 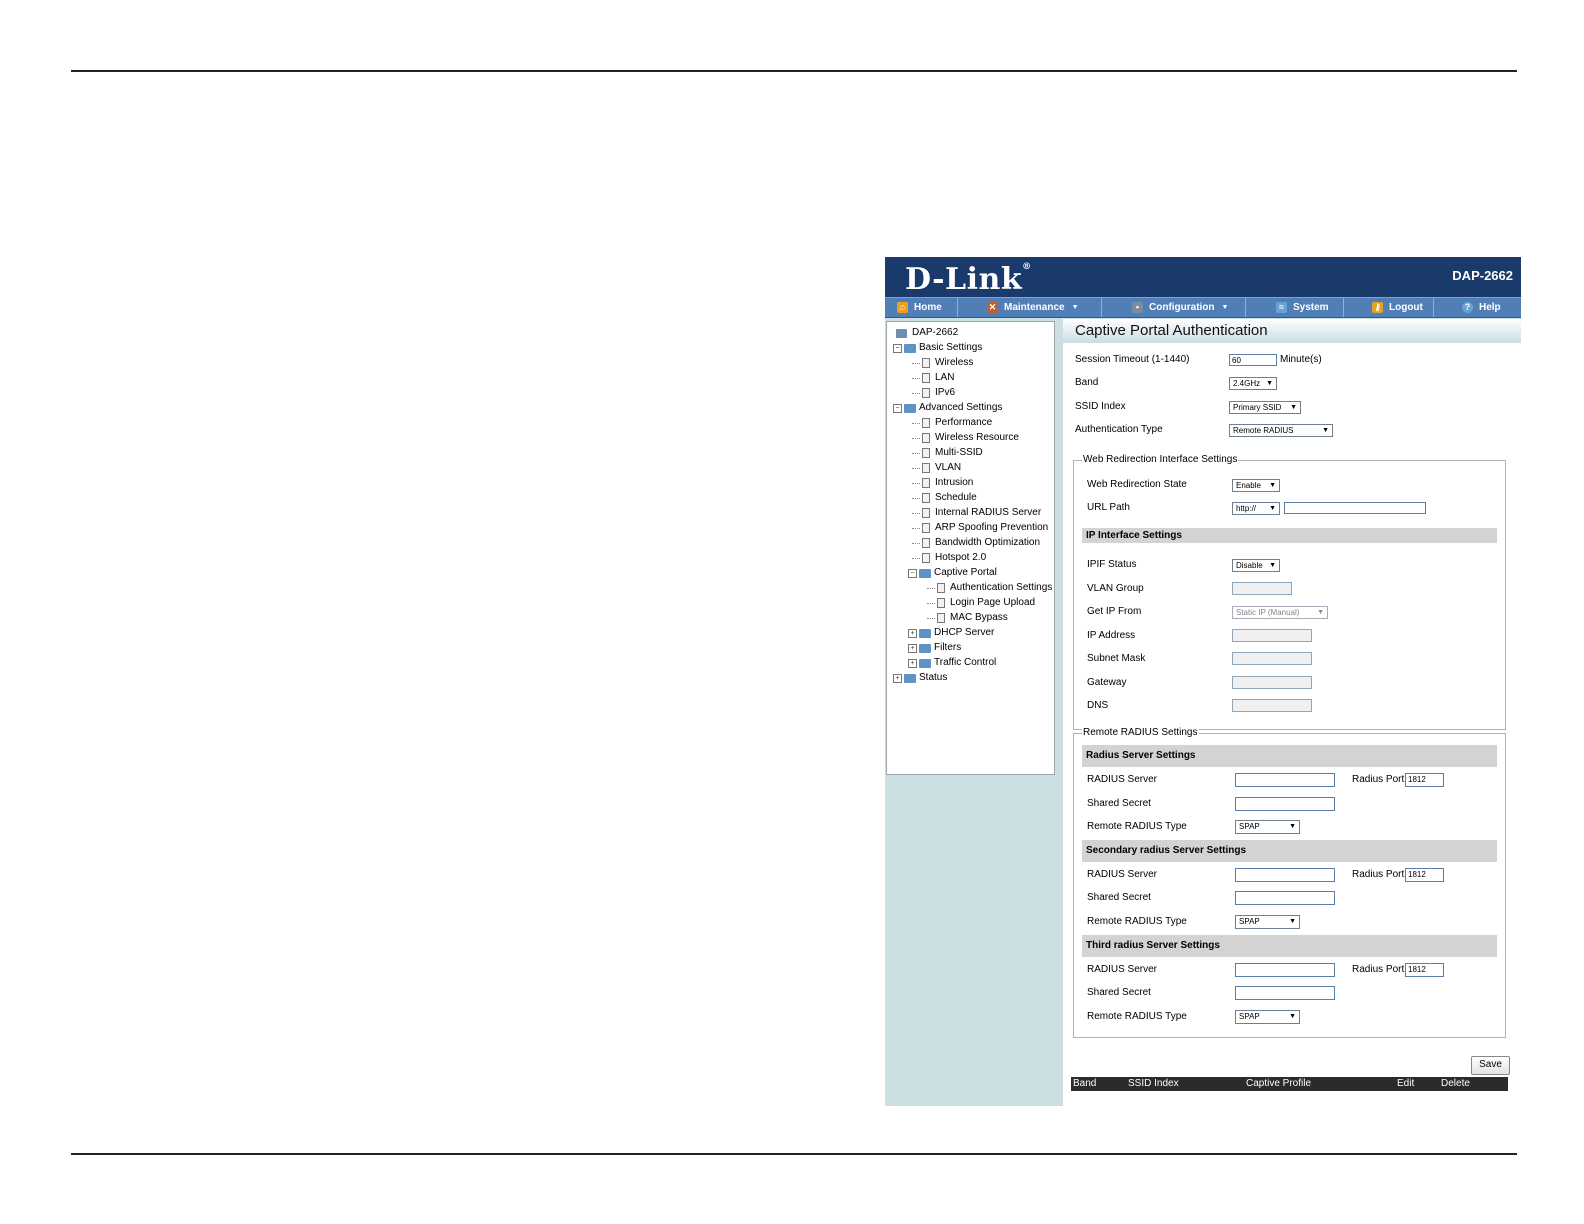 What do you see at coordinates (1285, 993) in the screenshot?
I see `third-shared-secret-input` at bounding box center [1285, 993].